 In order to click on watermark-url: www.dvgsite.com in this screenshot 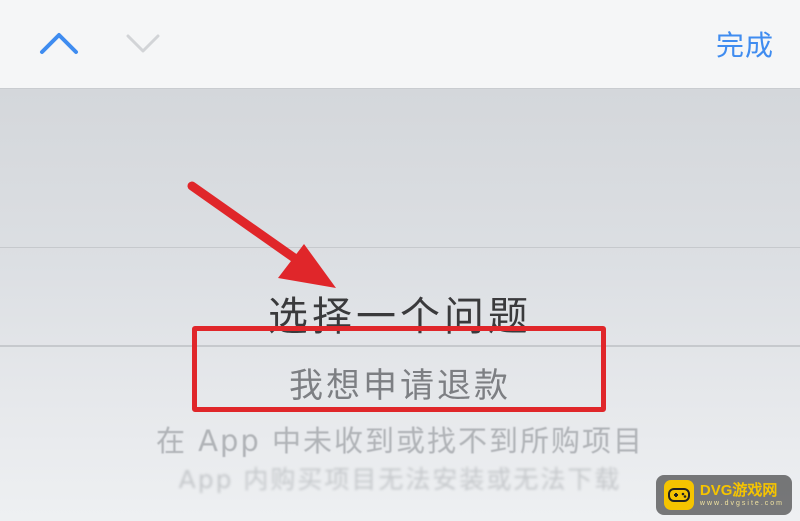, I will do `click(741, 503)`.